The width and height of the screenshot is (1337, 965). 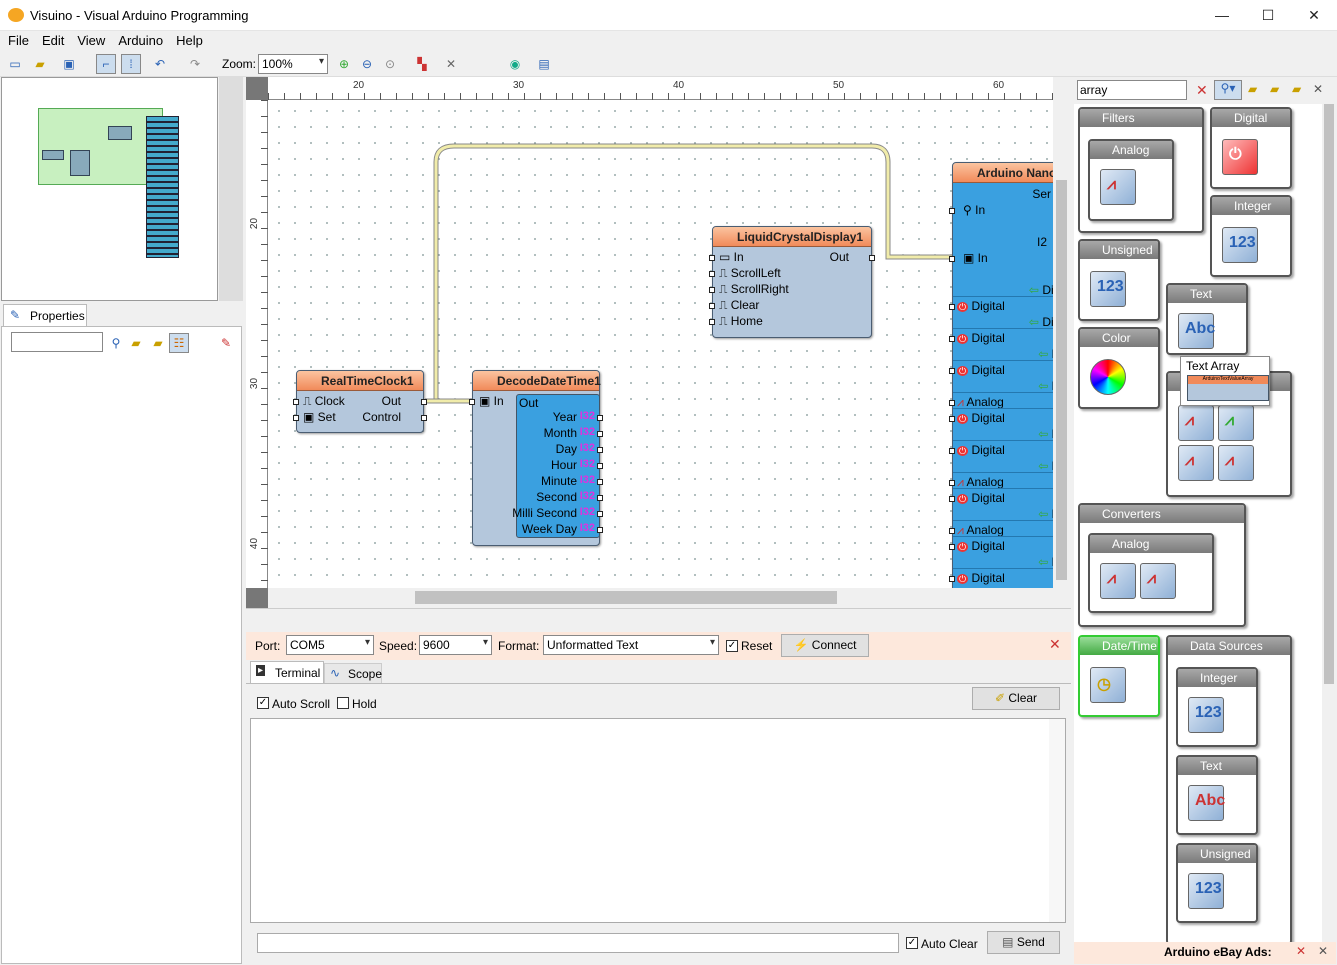 I want to click on format-select: Unformatted Text ▾, so click(x=631, y=645).